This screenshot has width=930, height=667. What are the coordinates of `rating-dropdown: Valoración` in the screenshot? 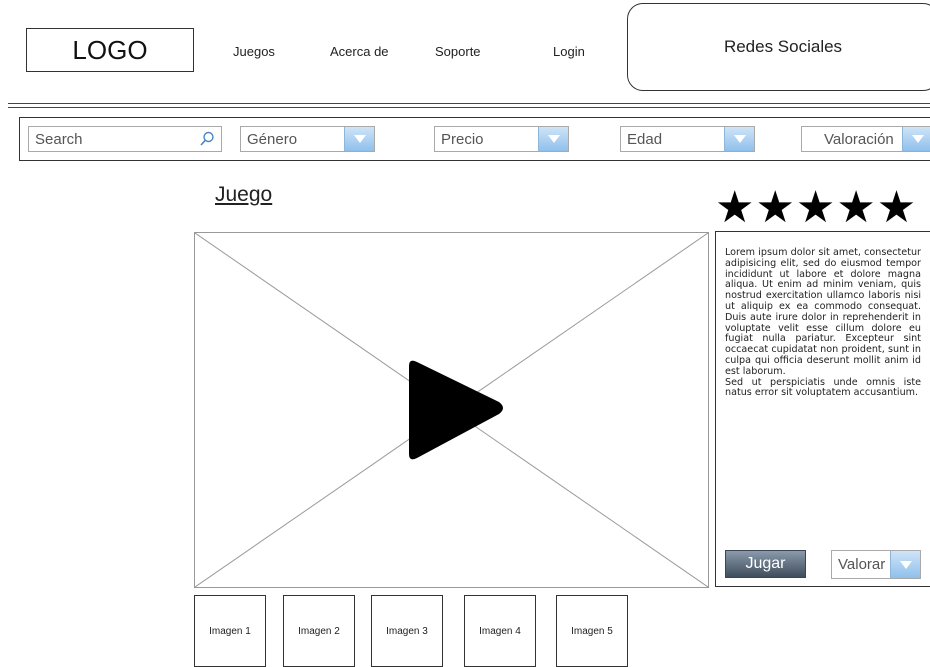 It's located at (865, 139).